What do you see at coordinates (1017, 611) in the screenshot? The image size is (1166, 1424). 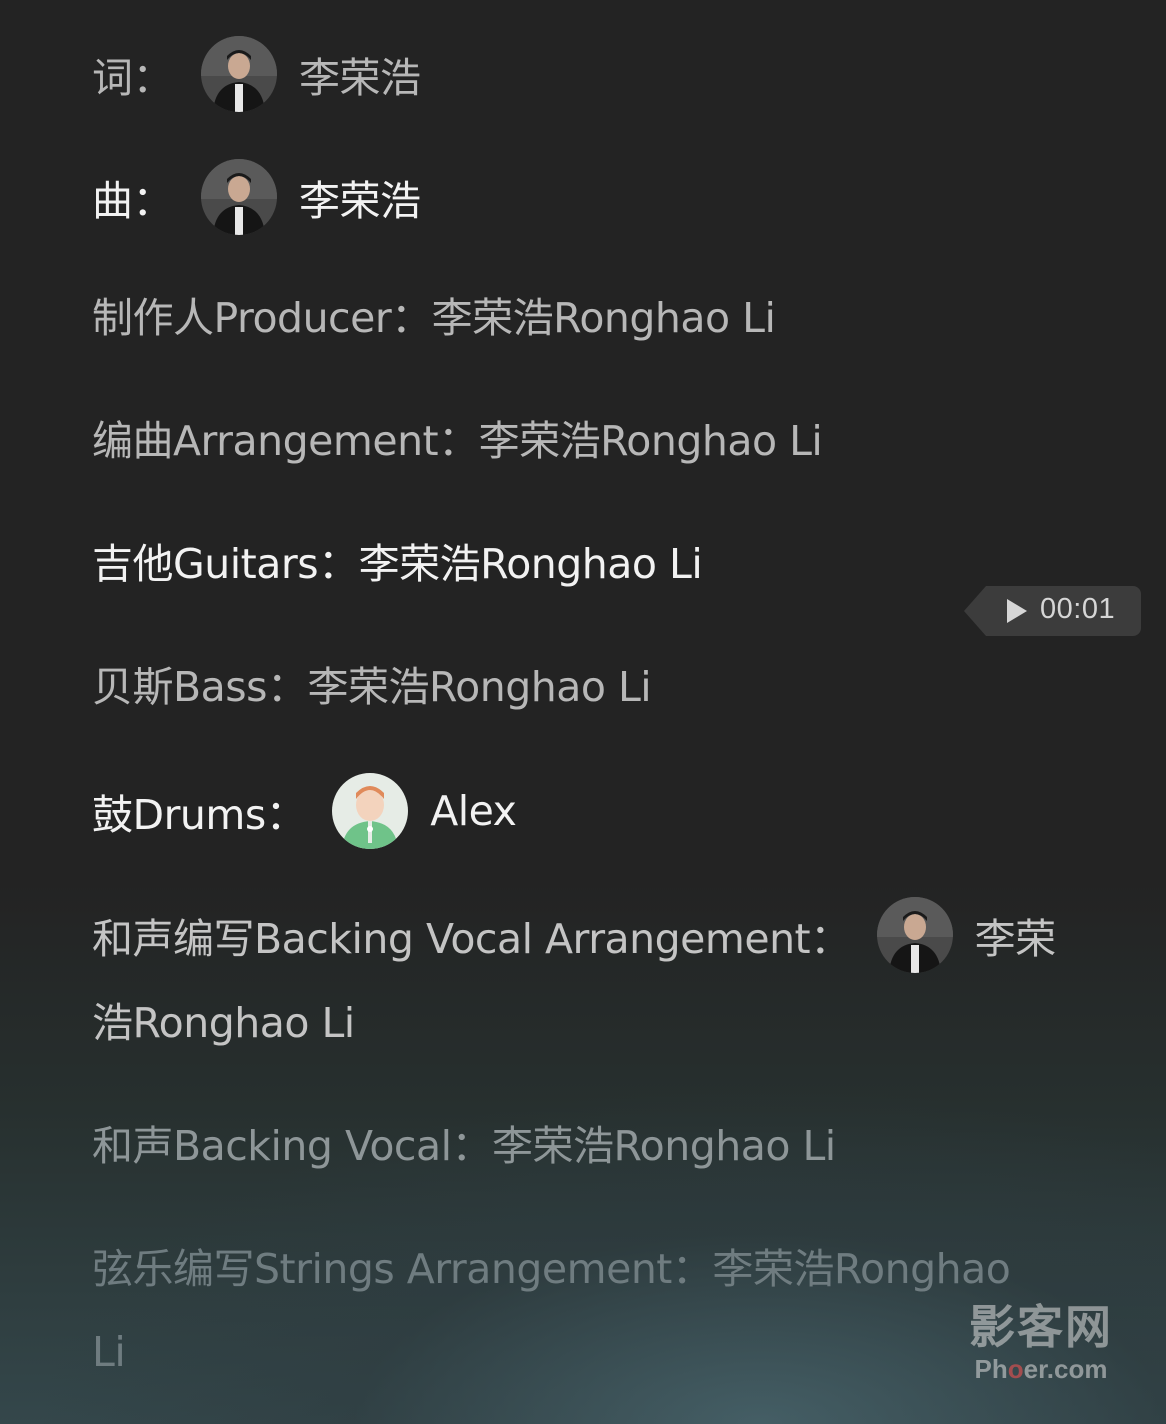 I see `play-icon` at bounding box center [1017, 611].